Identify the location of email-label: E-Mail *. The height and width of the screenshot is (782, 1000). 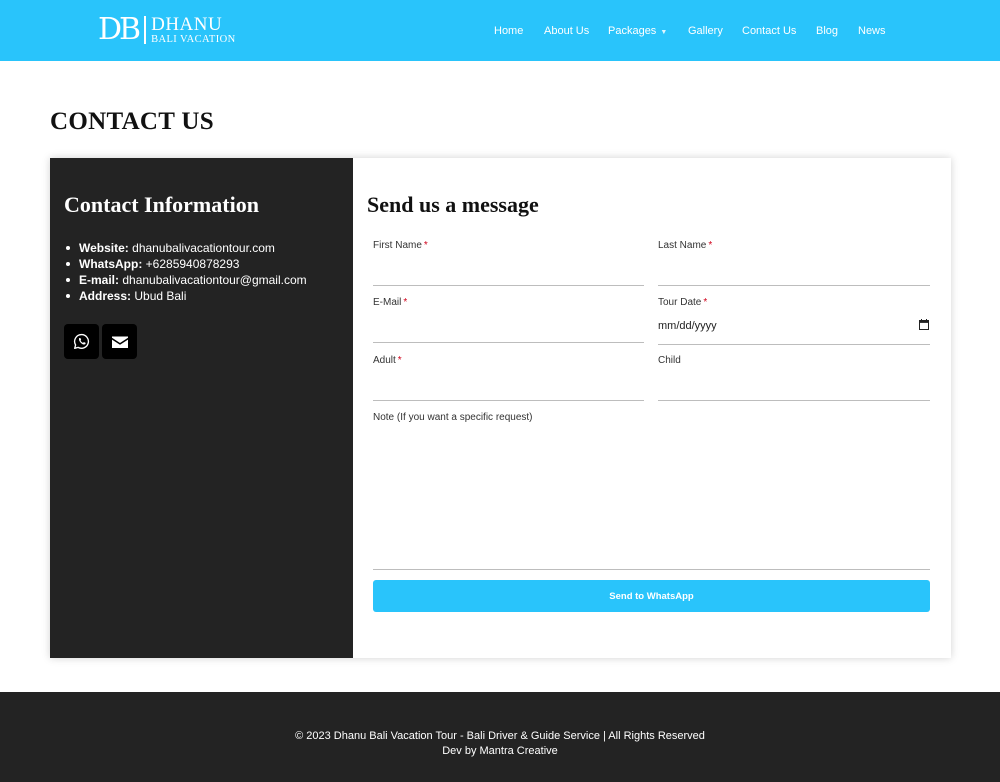
(508, 303).